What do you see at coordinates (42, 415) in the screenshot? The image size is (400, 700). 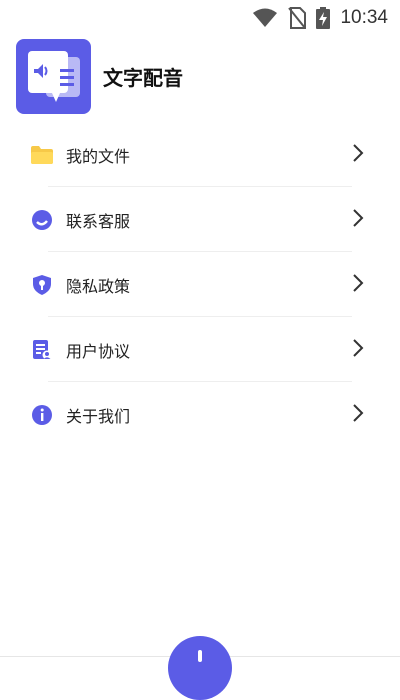 I see `info-icon` at bounding box center [42, 415].